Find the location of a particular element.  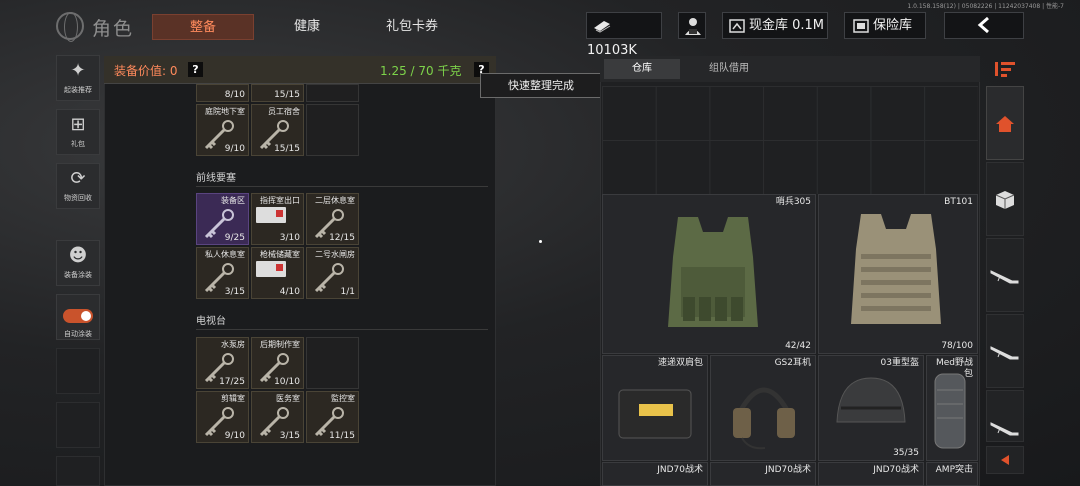

key-slot: 剪辑室 9/10 is located at coordinates (222, 417).